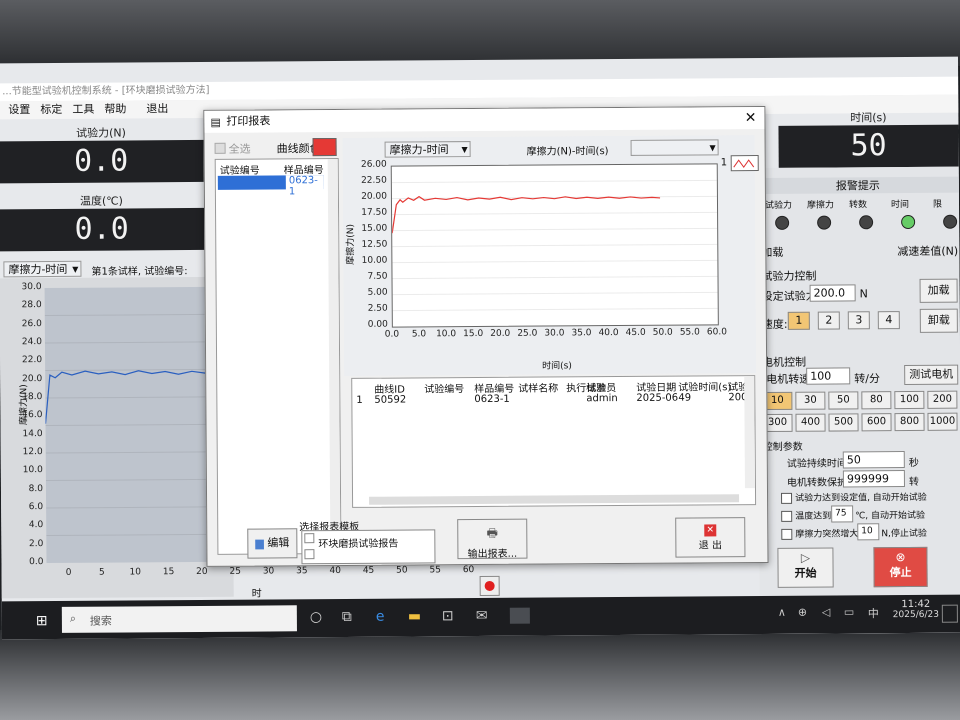 The image size is (960, 720). Describe the element at coordinates (115, 109) in the screenshot. I see `menu-item: 帮助` at that location.